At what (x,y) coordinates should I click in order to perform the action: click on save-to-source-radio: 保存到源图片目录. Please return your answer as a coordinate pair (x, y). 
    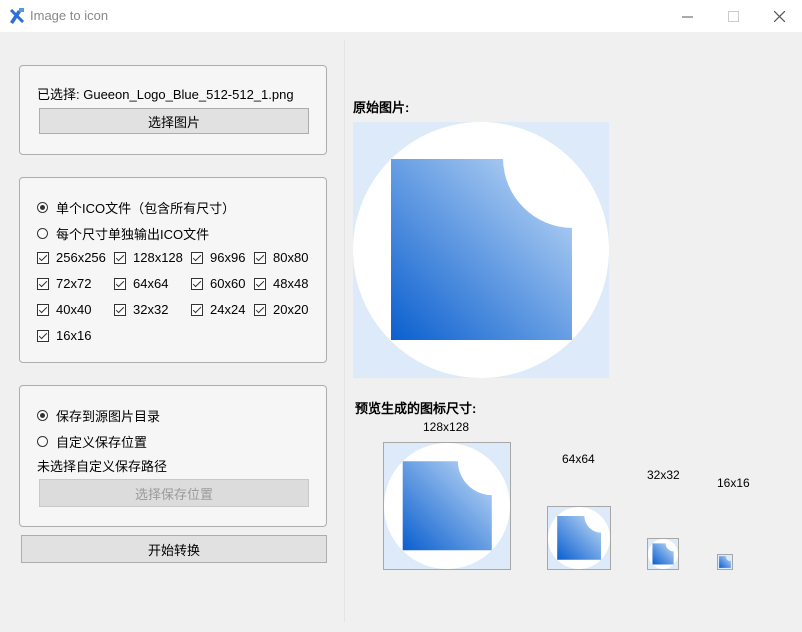
    Looking at the image, I should click on (98, 415).